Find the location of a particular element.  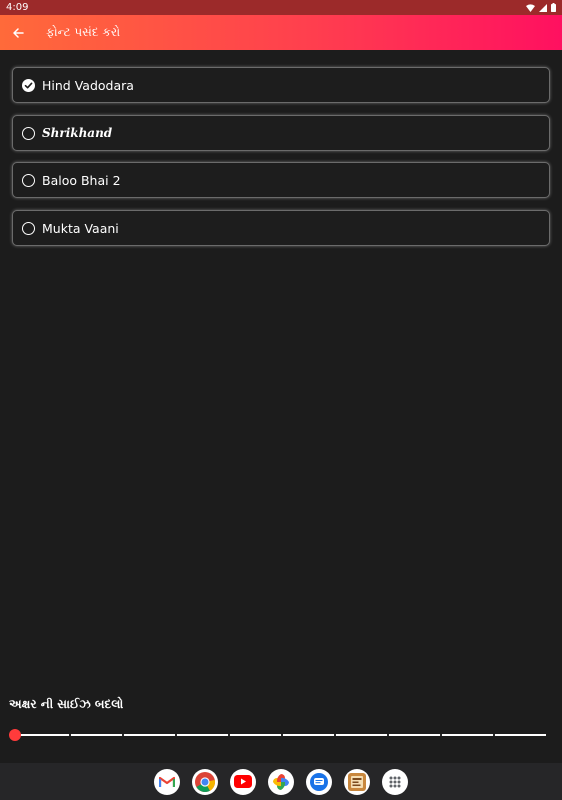

gallery-icon is located at coordinates (357, 781).